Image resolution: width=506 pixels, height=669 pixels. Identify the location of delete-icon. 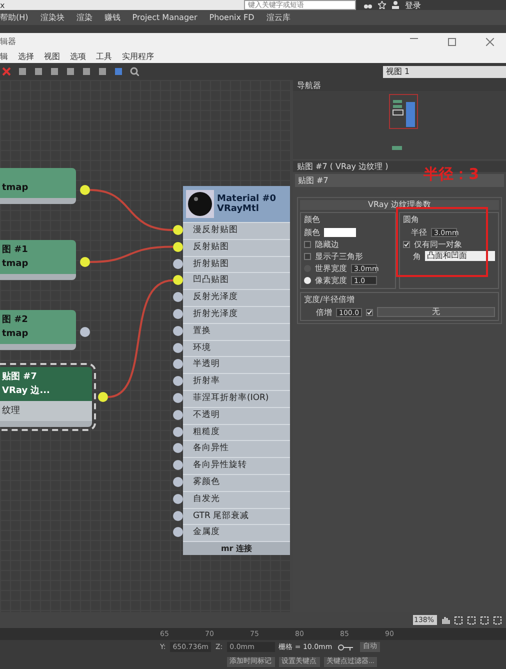
(6, 71).